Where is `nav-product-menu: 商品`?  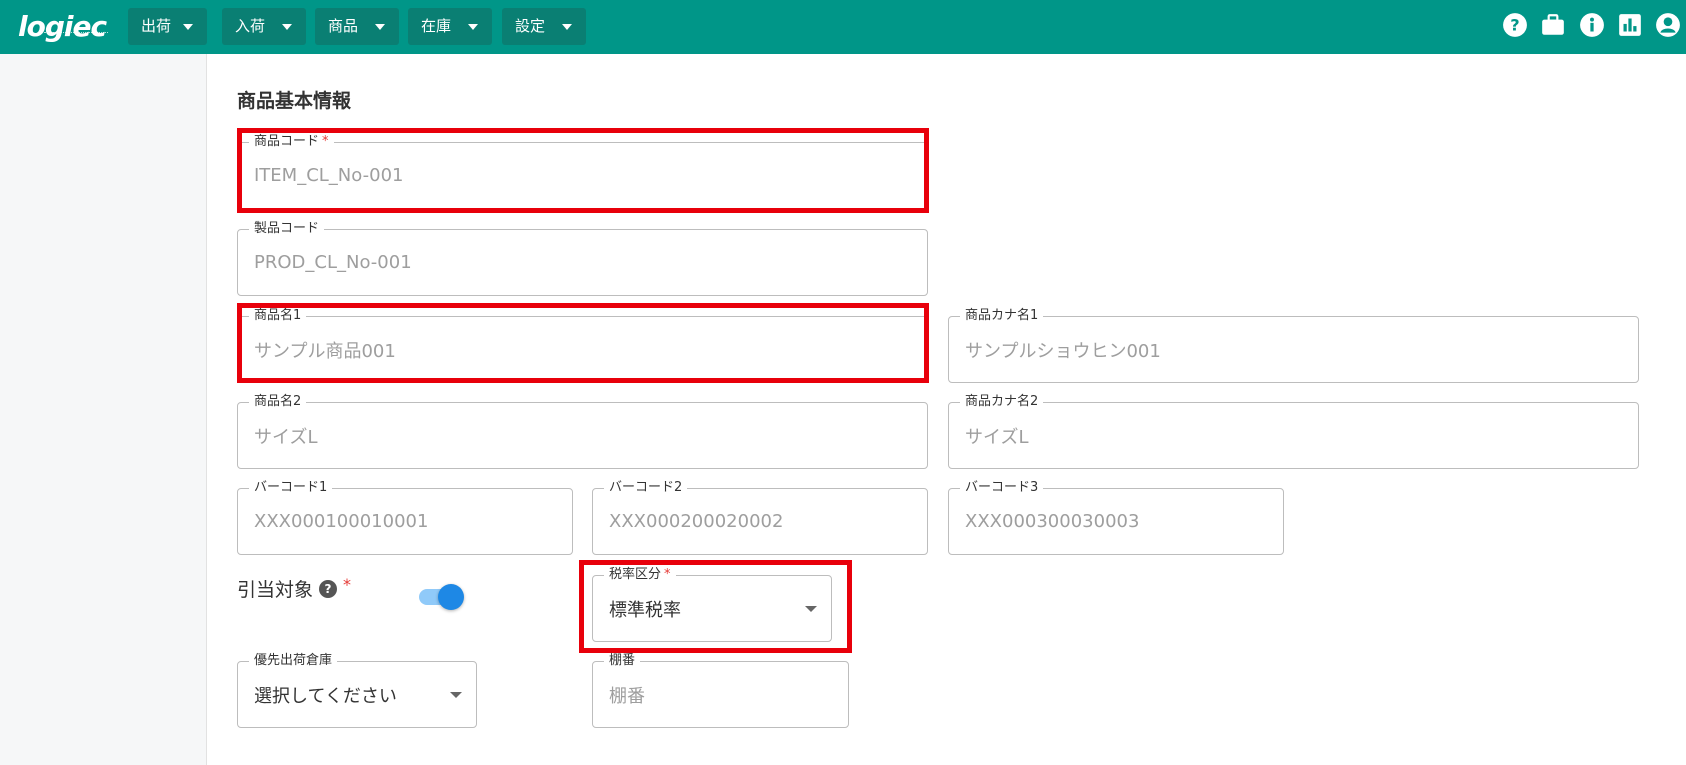
nav-product-menu: 商品 is located at coordinates (357, 26).